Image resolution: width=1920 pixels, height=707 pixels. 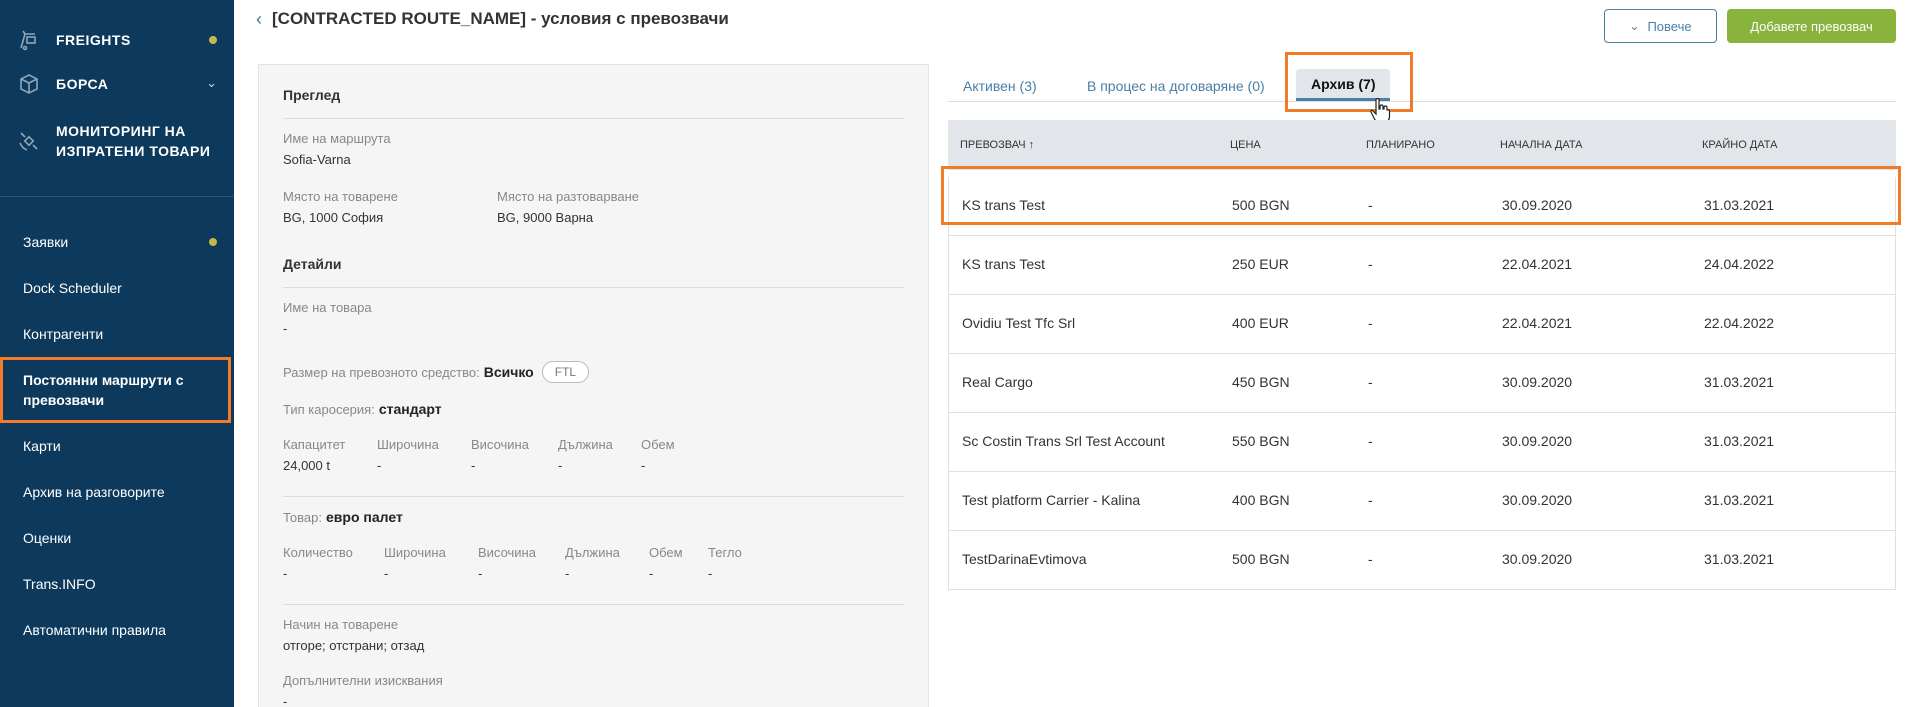 I want to click on notification-dot, so click(x=213, y=40).